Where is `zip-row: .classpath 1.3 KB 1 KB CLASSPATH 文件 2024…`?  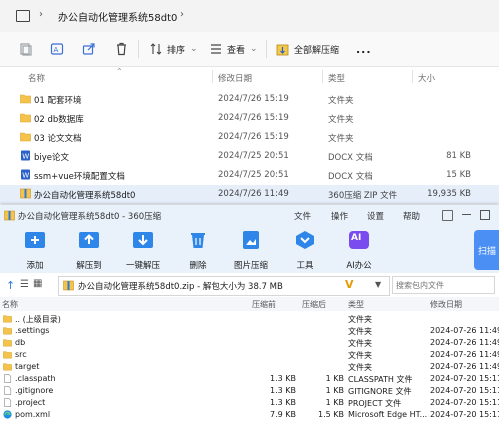 zip-row: .classpath 1.3 KB 1 KB CLASSPATH 文件 2024… is located at coordinates (249, 379).